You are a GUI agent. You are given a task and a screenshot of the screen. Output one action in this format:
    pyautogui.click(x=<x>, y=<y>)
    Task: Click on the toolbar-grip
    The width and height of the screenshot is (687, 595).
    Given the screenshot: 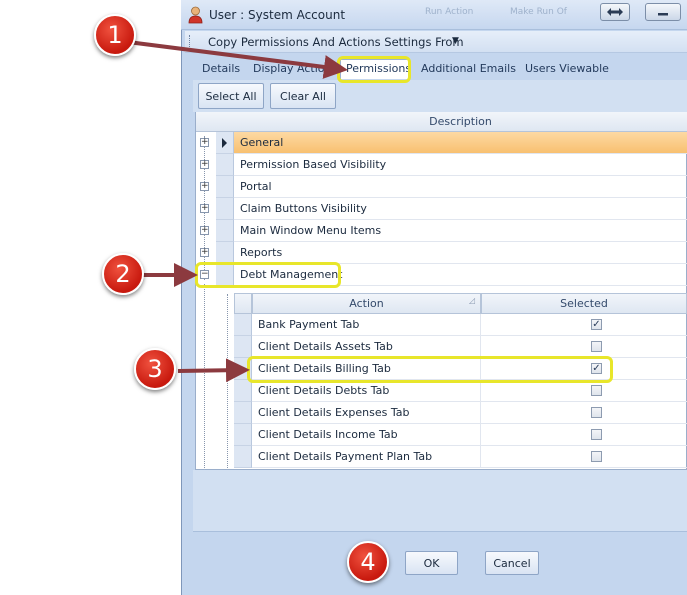 What is the action you would take?
    pyautogui.click(x=190, y=42)
    